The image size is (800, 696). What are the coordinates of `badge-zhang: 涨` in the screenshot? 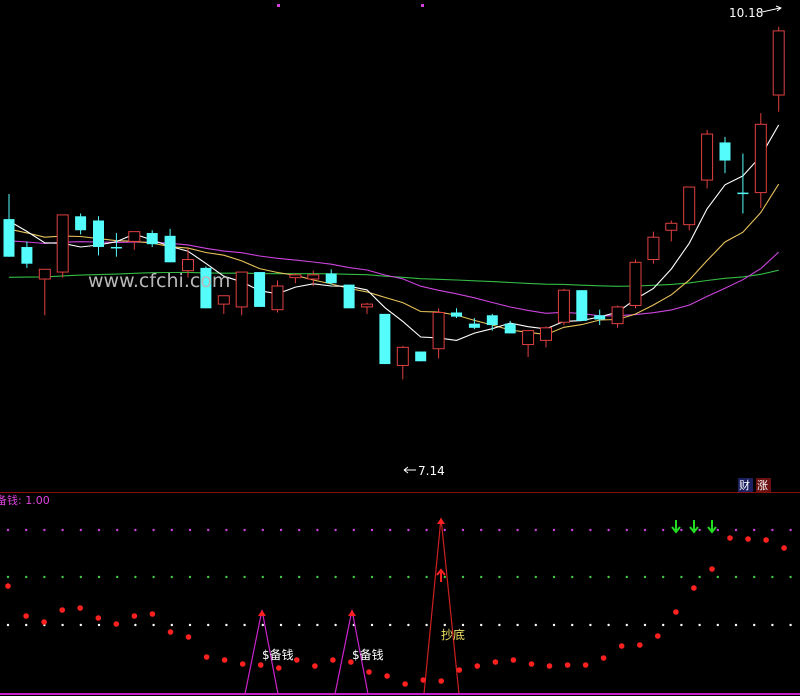 It's located at (762, 485).